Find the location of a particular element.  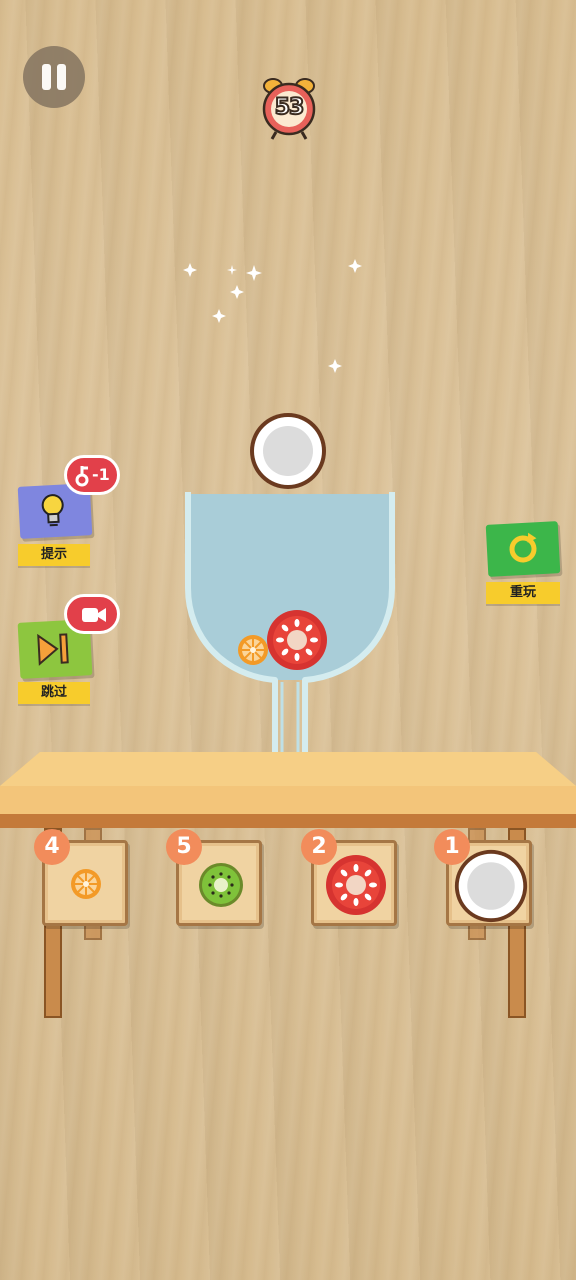

timer-value: 53 is located at coordinates (290, 107).